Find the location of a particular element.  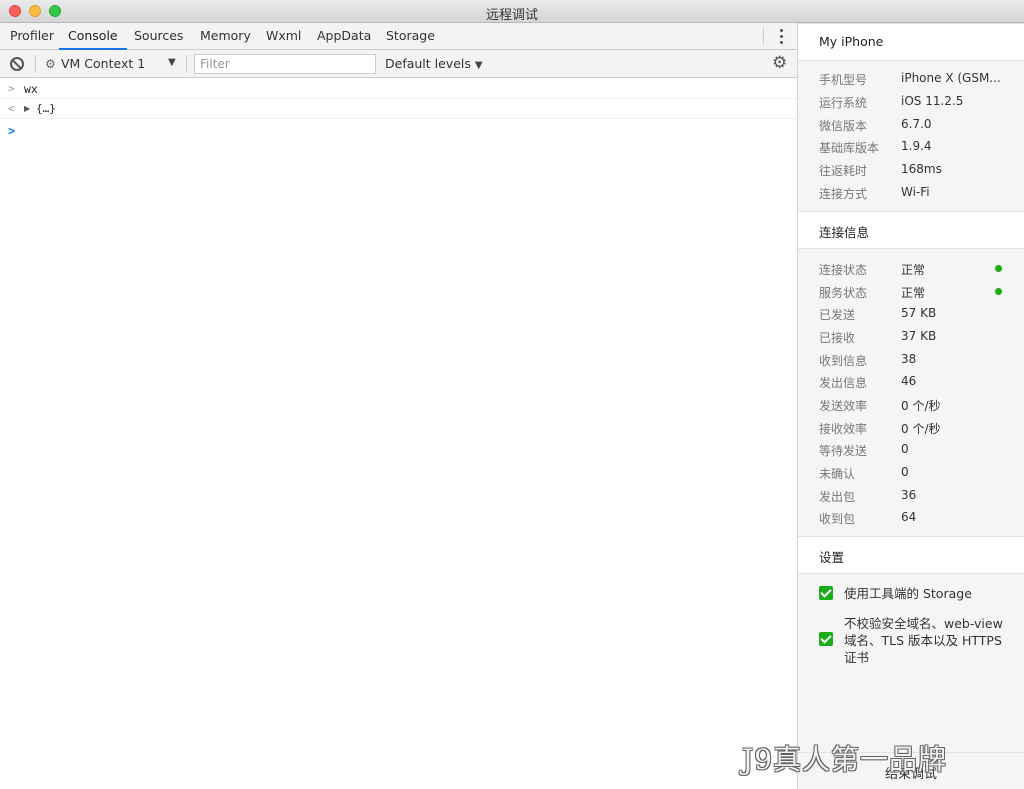

device-title: My iPhone is located at coordinates (851, 41).